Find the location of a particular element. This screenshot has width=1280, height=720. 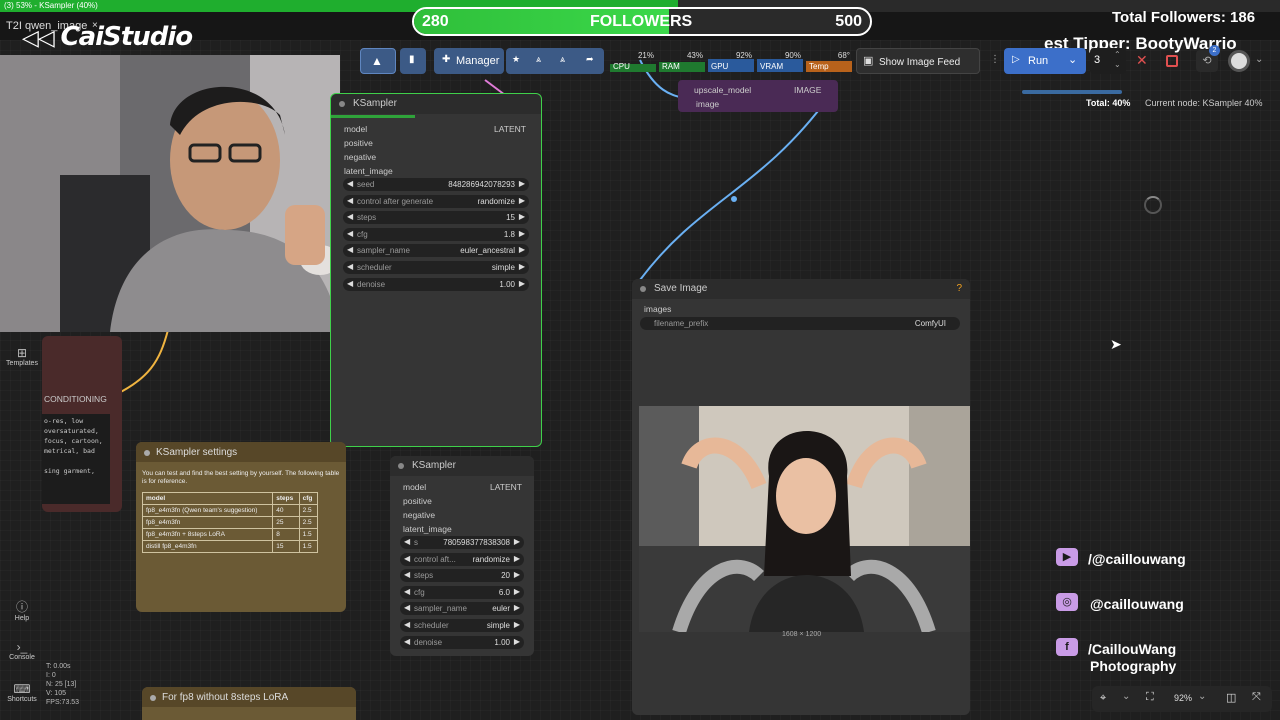

widget-control-aft: ◀ control aft... randomize ▶ is located at coordinates (462, 559).